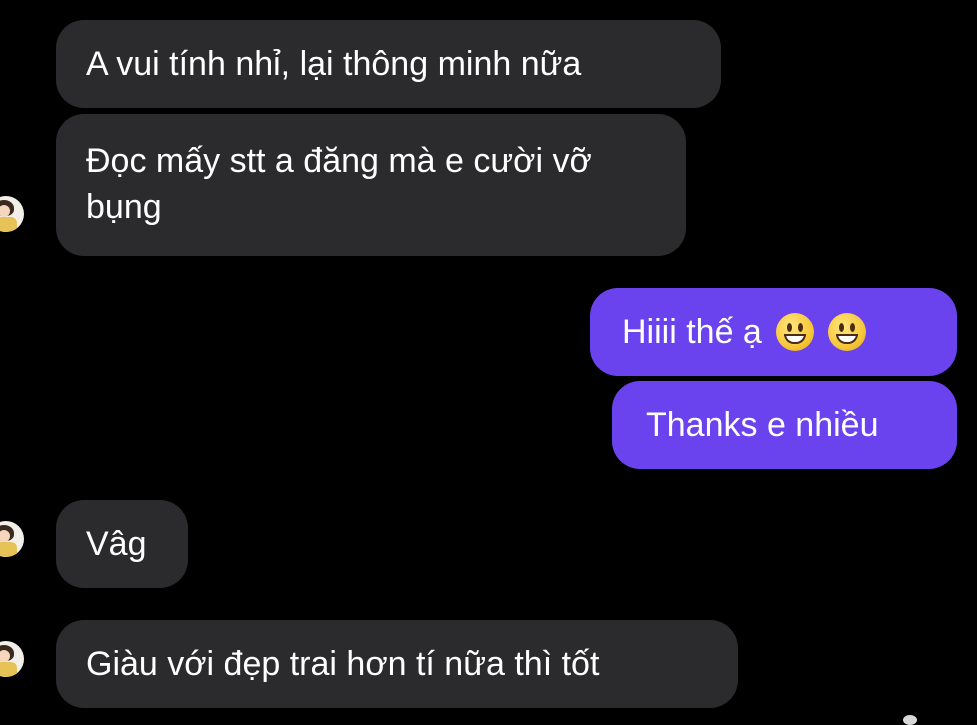 This screenshot has height=725, width=977. I want to click on message-text: Đọc mấy stt a đăng mà e cười vỡ bụng, so click(339, 184).